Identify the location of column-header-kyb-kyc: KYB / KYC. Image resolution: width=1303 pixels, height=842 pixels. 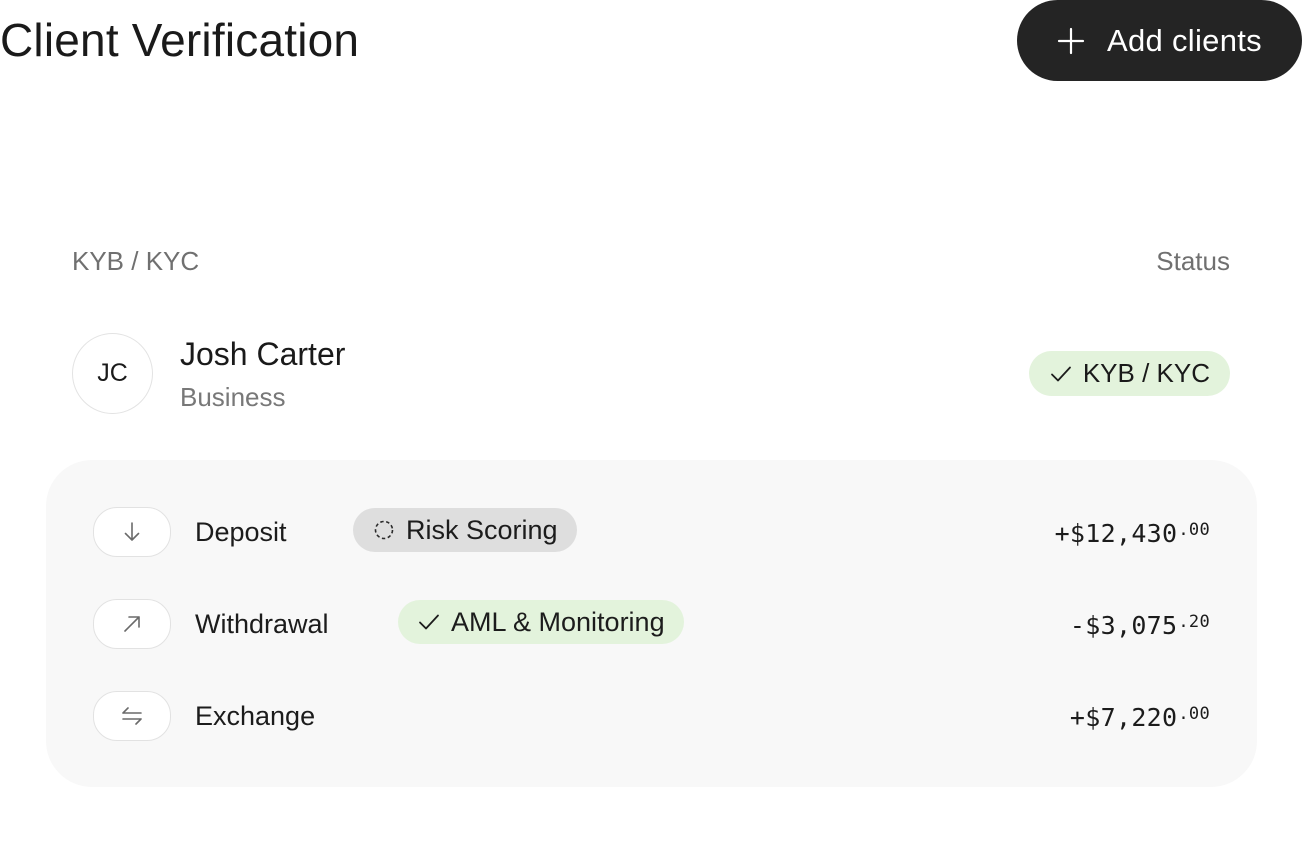
(136, 261).